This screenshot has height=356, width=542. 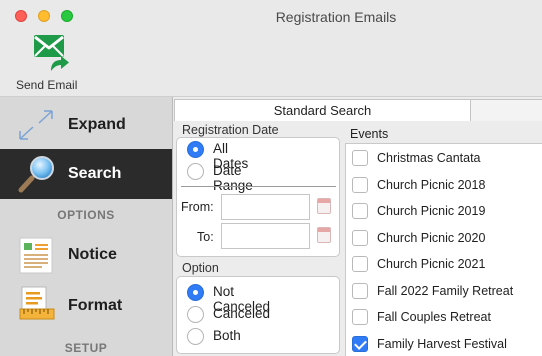 I want to click on event-label: Church Picnic 2021, so click(x=431, y=264).